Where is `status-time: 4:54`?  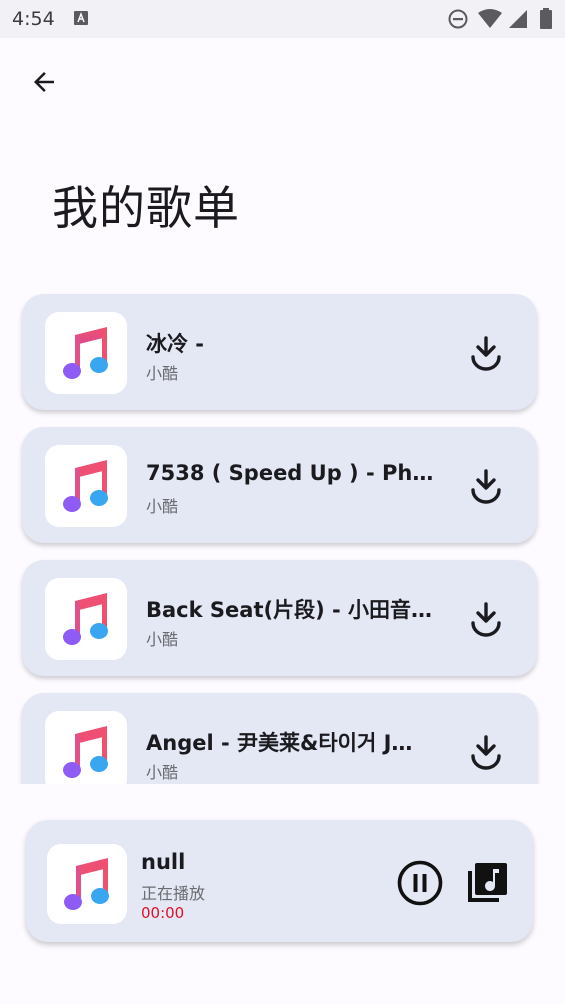
status-time: 4:54 is located at coordinates (33, 19).